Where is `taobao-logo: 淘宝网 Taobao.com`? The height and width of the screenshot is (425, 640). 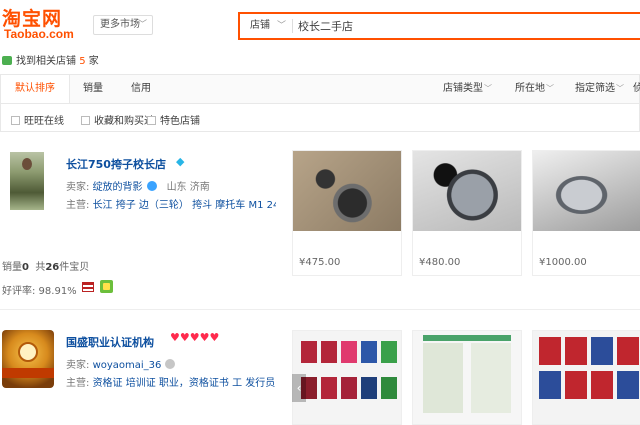 taobao-logo: 淘宝网 Taobao.com is located at coordinates (43, 24).